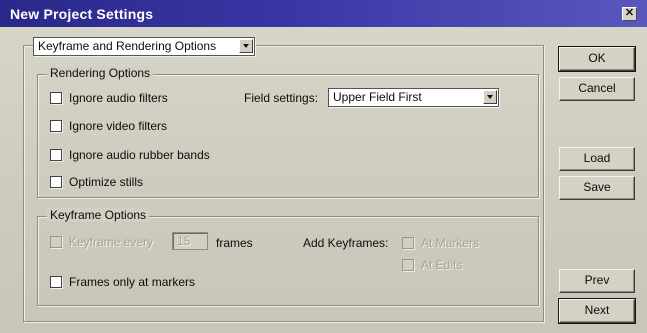 The width and height of the screenshot is (647, 333). Describe the element at coordinates (408, 265) in the screenshot. I see `at-edits-checkbox` at that location.